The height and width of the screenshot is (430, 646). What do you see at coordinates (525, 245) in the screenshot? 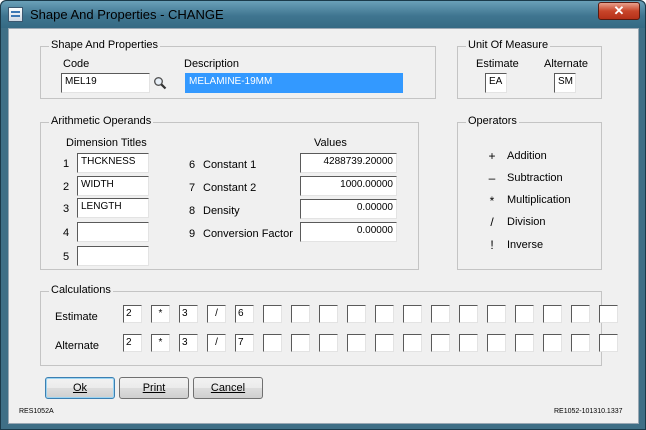
I see `inverse-label: Inverse` at bounding box center [525, 245].